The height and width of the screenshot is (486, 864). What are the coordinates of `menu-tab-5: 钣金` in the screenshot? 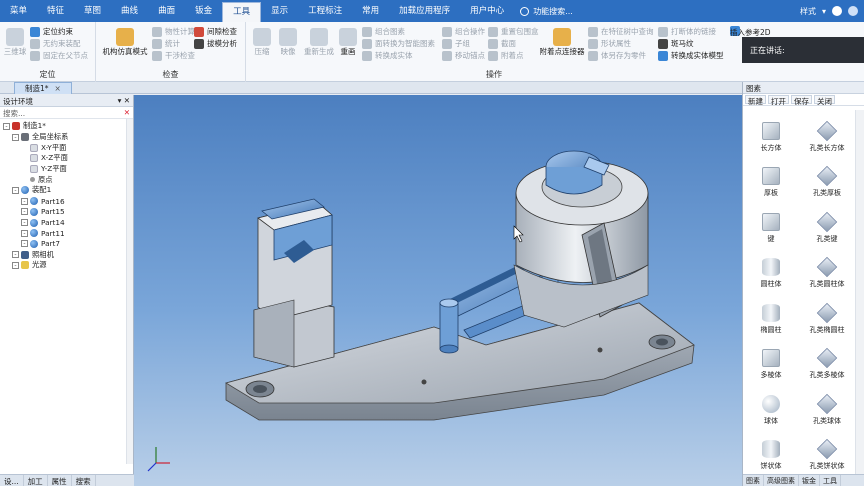 It's located at (203, 11).